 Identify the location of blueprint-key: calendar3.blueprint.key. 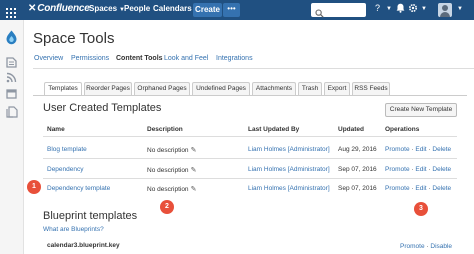
(83, 245).